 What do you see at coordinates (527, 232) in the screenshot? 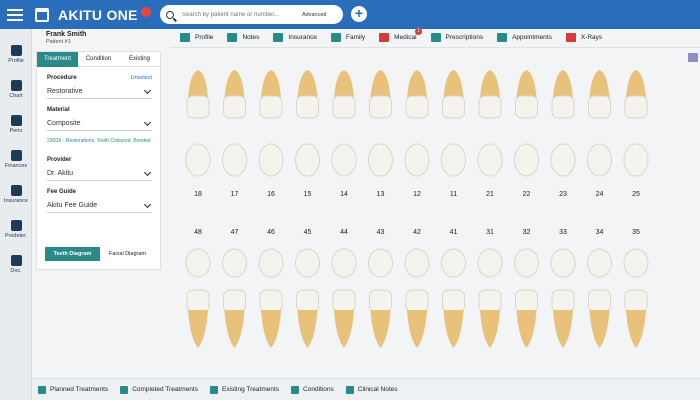
I see `tooth-number: 32` at bounding box center [527, 232].